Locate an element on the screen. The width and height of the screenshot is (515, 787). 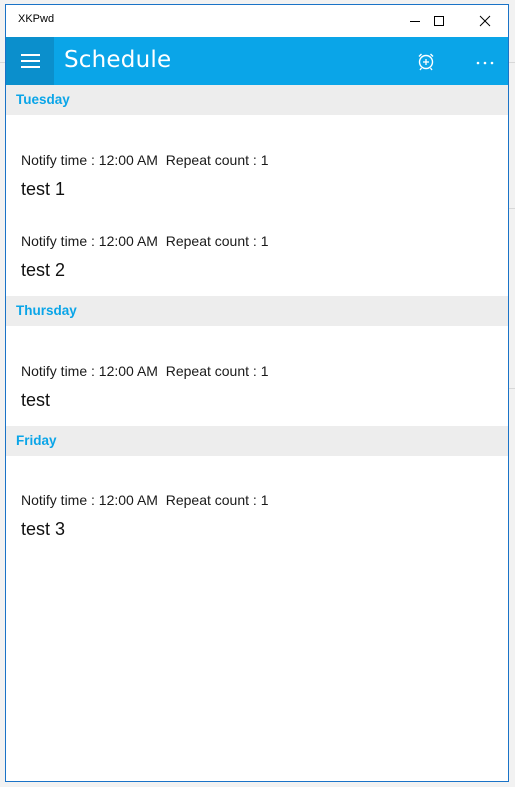
more-icon is located at coordinates (485, 63).